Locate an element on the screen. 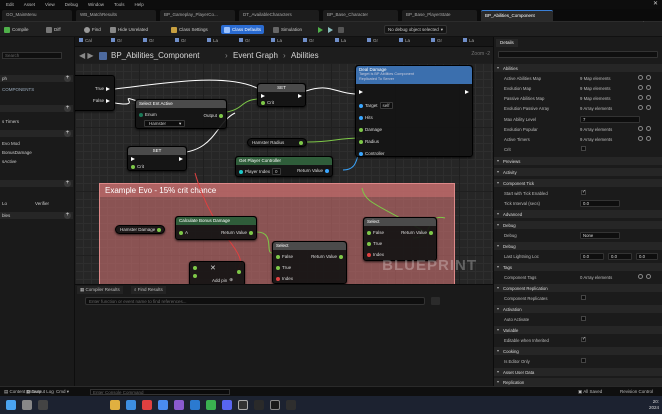 This screenshot has height=414, width=662. component-replicates-checkbox is located at coordinates (583, 297).